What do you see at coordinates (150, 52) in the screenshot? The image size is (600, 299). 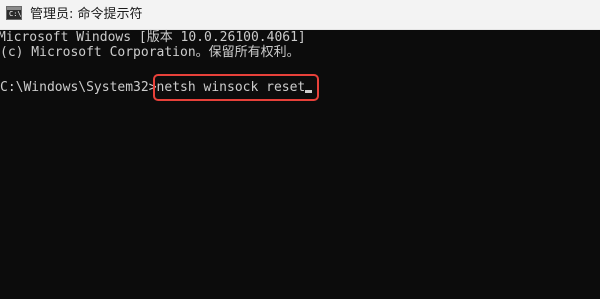 I see `console-line-copyright: (c) Microsoft Corporation。保留所有权利。` at bounding box center [150, 52].